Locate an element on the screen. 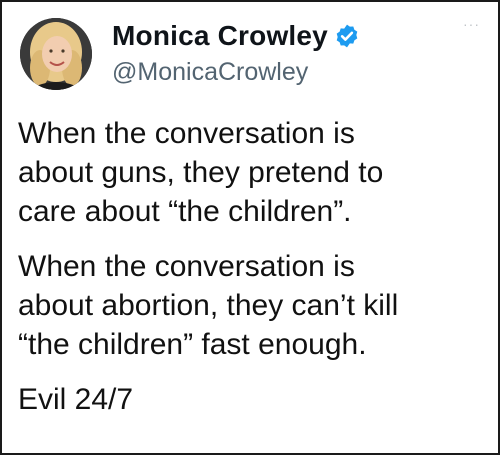 This screenshot has width=500, height=455. avatar-image is located at coordinates (56, 54).